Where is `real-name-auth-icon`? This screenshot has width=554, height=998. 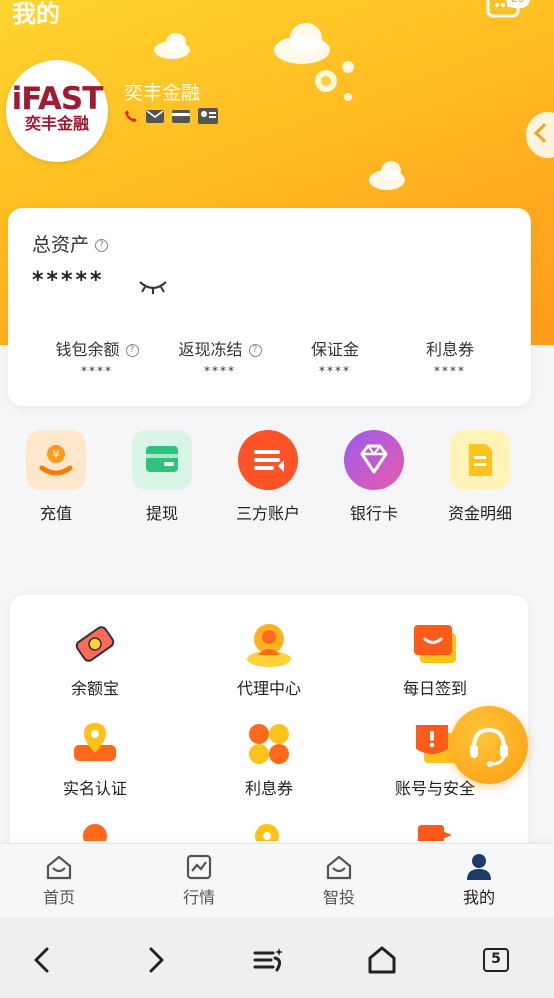 real-name-auth-icon is located at coordinates (95, 744).